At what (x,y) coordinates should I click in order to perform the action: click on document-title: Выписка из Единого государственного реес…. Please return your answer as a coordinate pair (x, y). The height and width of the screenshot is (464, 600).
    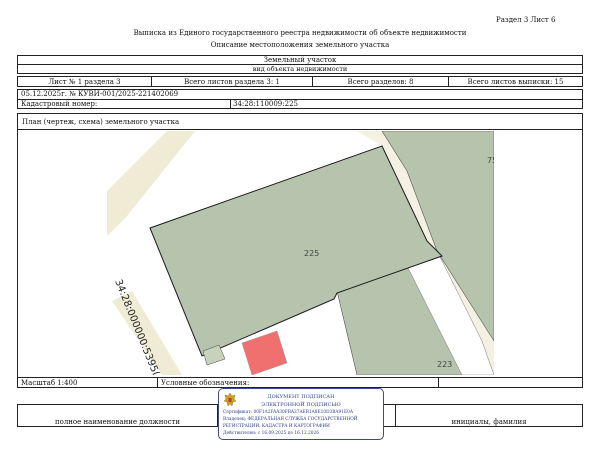
    Looking at the image, I should click on (300, 33).